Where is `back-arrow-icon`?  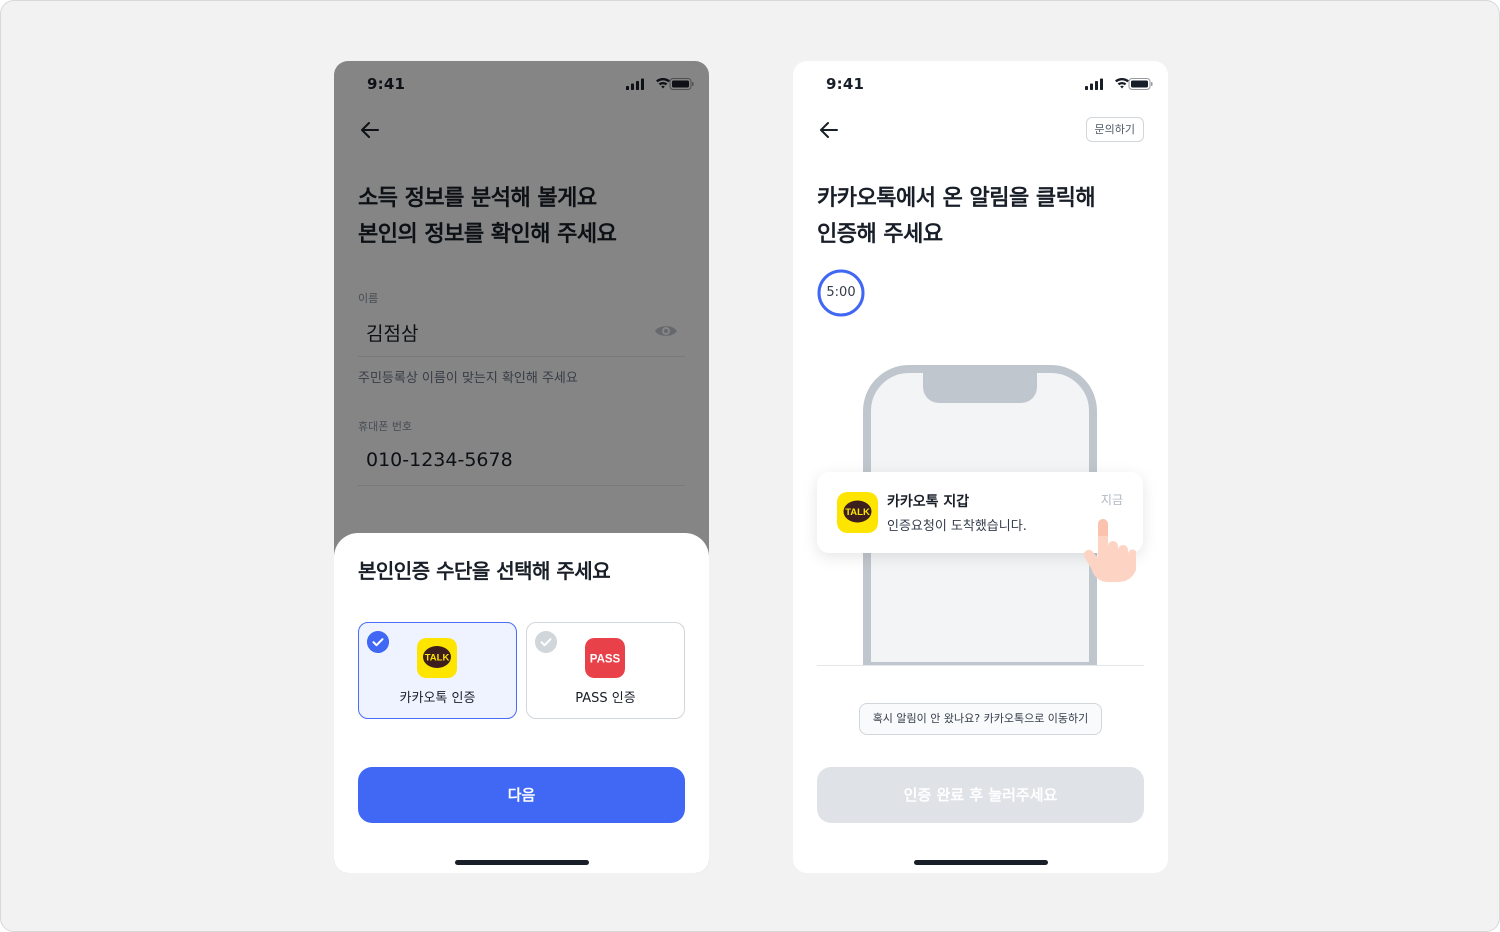
back-arrow-icon is located at coordinates (829, 130).